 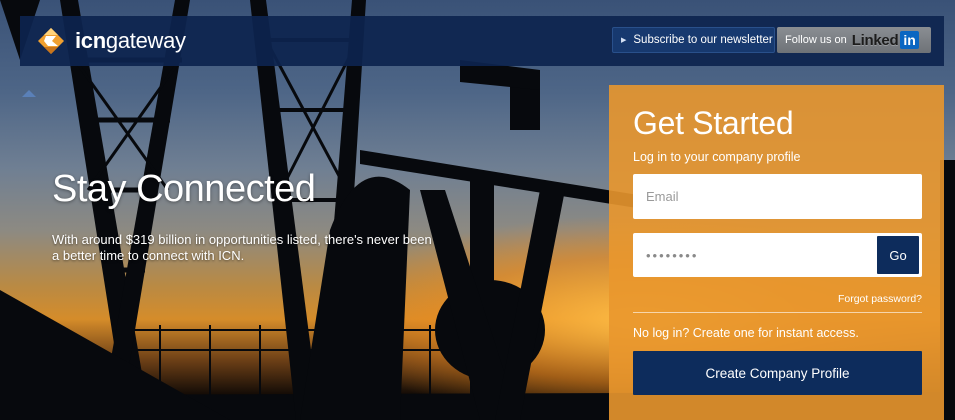 I want to click on linkedin-wordmark: Linked, so click(x=875, y=40).